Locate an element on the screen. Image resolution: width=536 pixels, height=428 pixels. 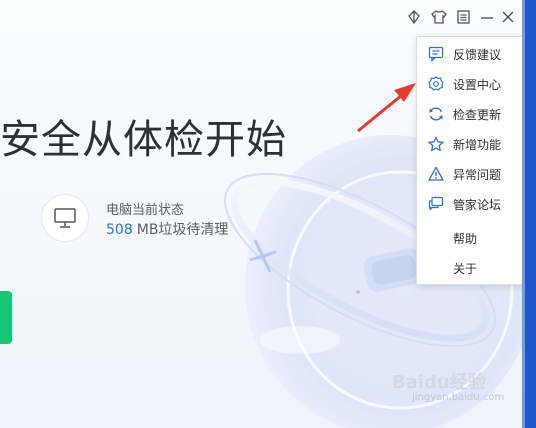
settings-dropdown-menu: 反馈建议 设置中心 检查更新 新增功能 异常问题 管家论坛 帮助 关于 is located at coordinates (469, 160).